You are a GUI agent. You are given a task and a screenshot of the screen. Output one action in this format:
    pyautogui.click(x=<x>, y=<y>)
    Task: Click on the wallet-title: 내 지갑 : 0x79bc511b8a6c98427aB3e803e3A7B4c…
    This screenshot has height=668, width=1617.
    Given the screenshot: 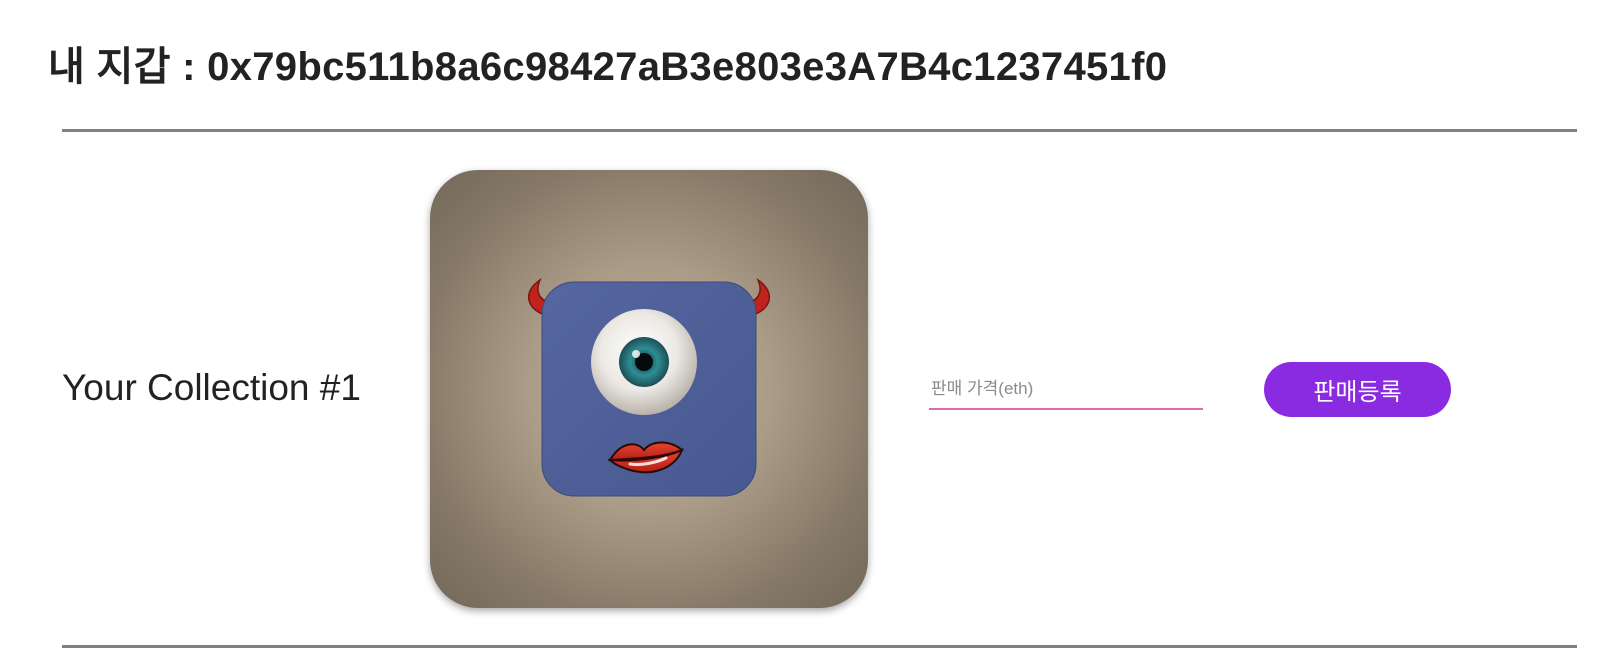 What is the action you would take?
    pyautogui.click(x=608, y=67)
    